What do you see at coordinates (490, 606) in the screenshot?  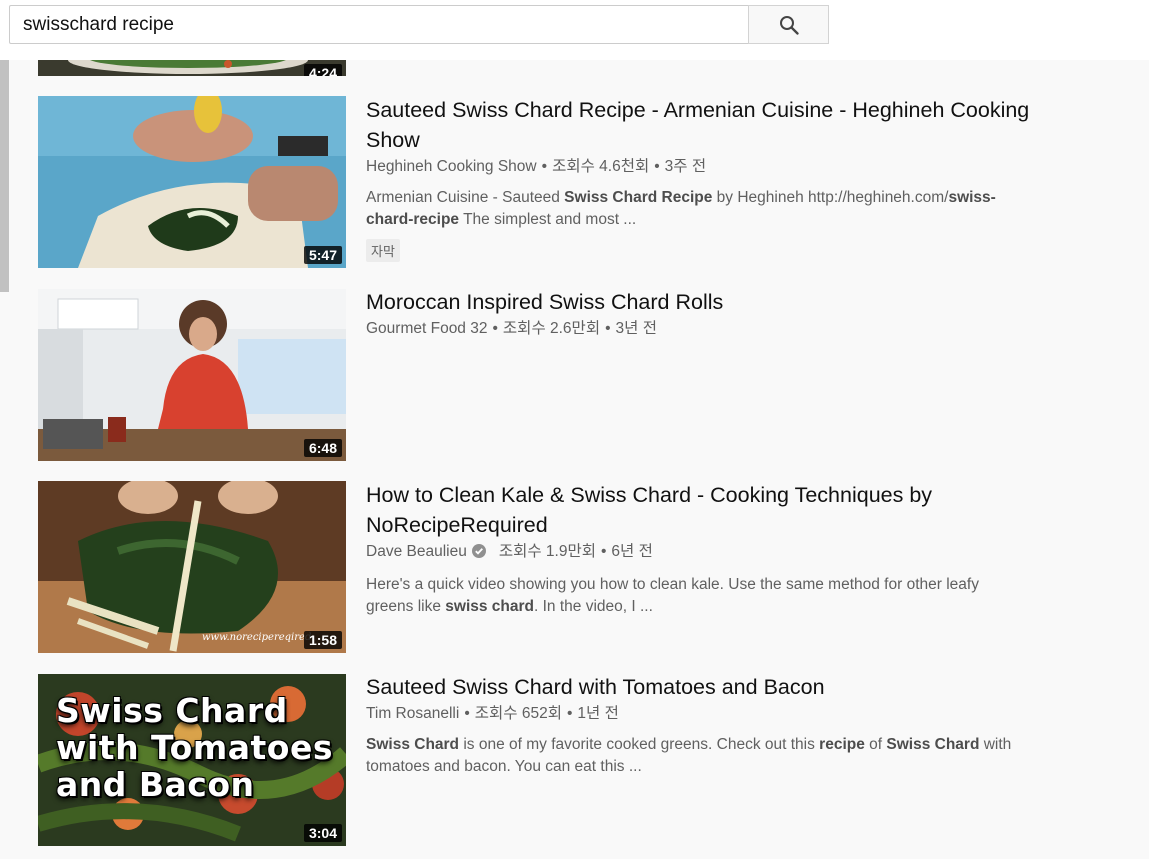 I see `highlighted-term: swiss chard` at bounding box center [490, 606].